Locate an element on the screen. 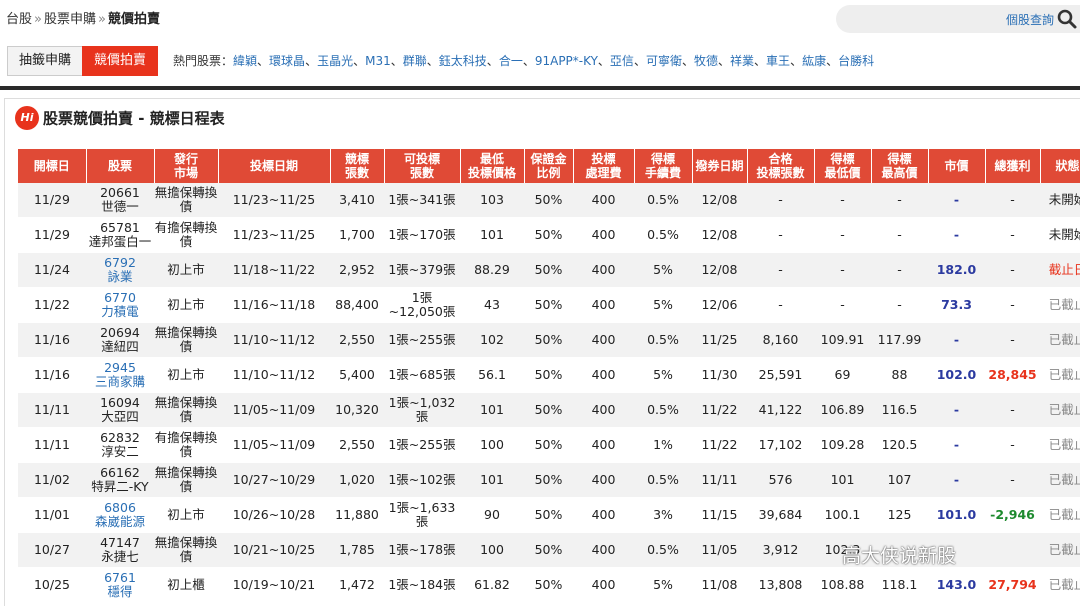  qualified-lots-cell: 39,684 is located at coordinates (780, 515).